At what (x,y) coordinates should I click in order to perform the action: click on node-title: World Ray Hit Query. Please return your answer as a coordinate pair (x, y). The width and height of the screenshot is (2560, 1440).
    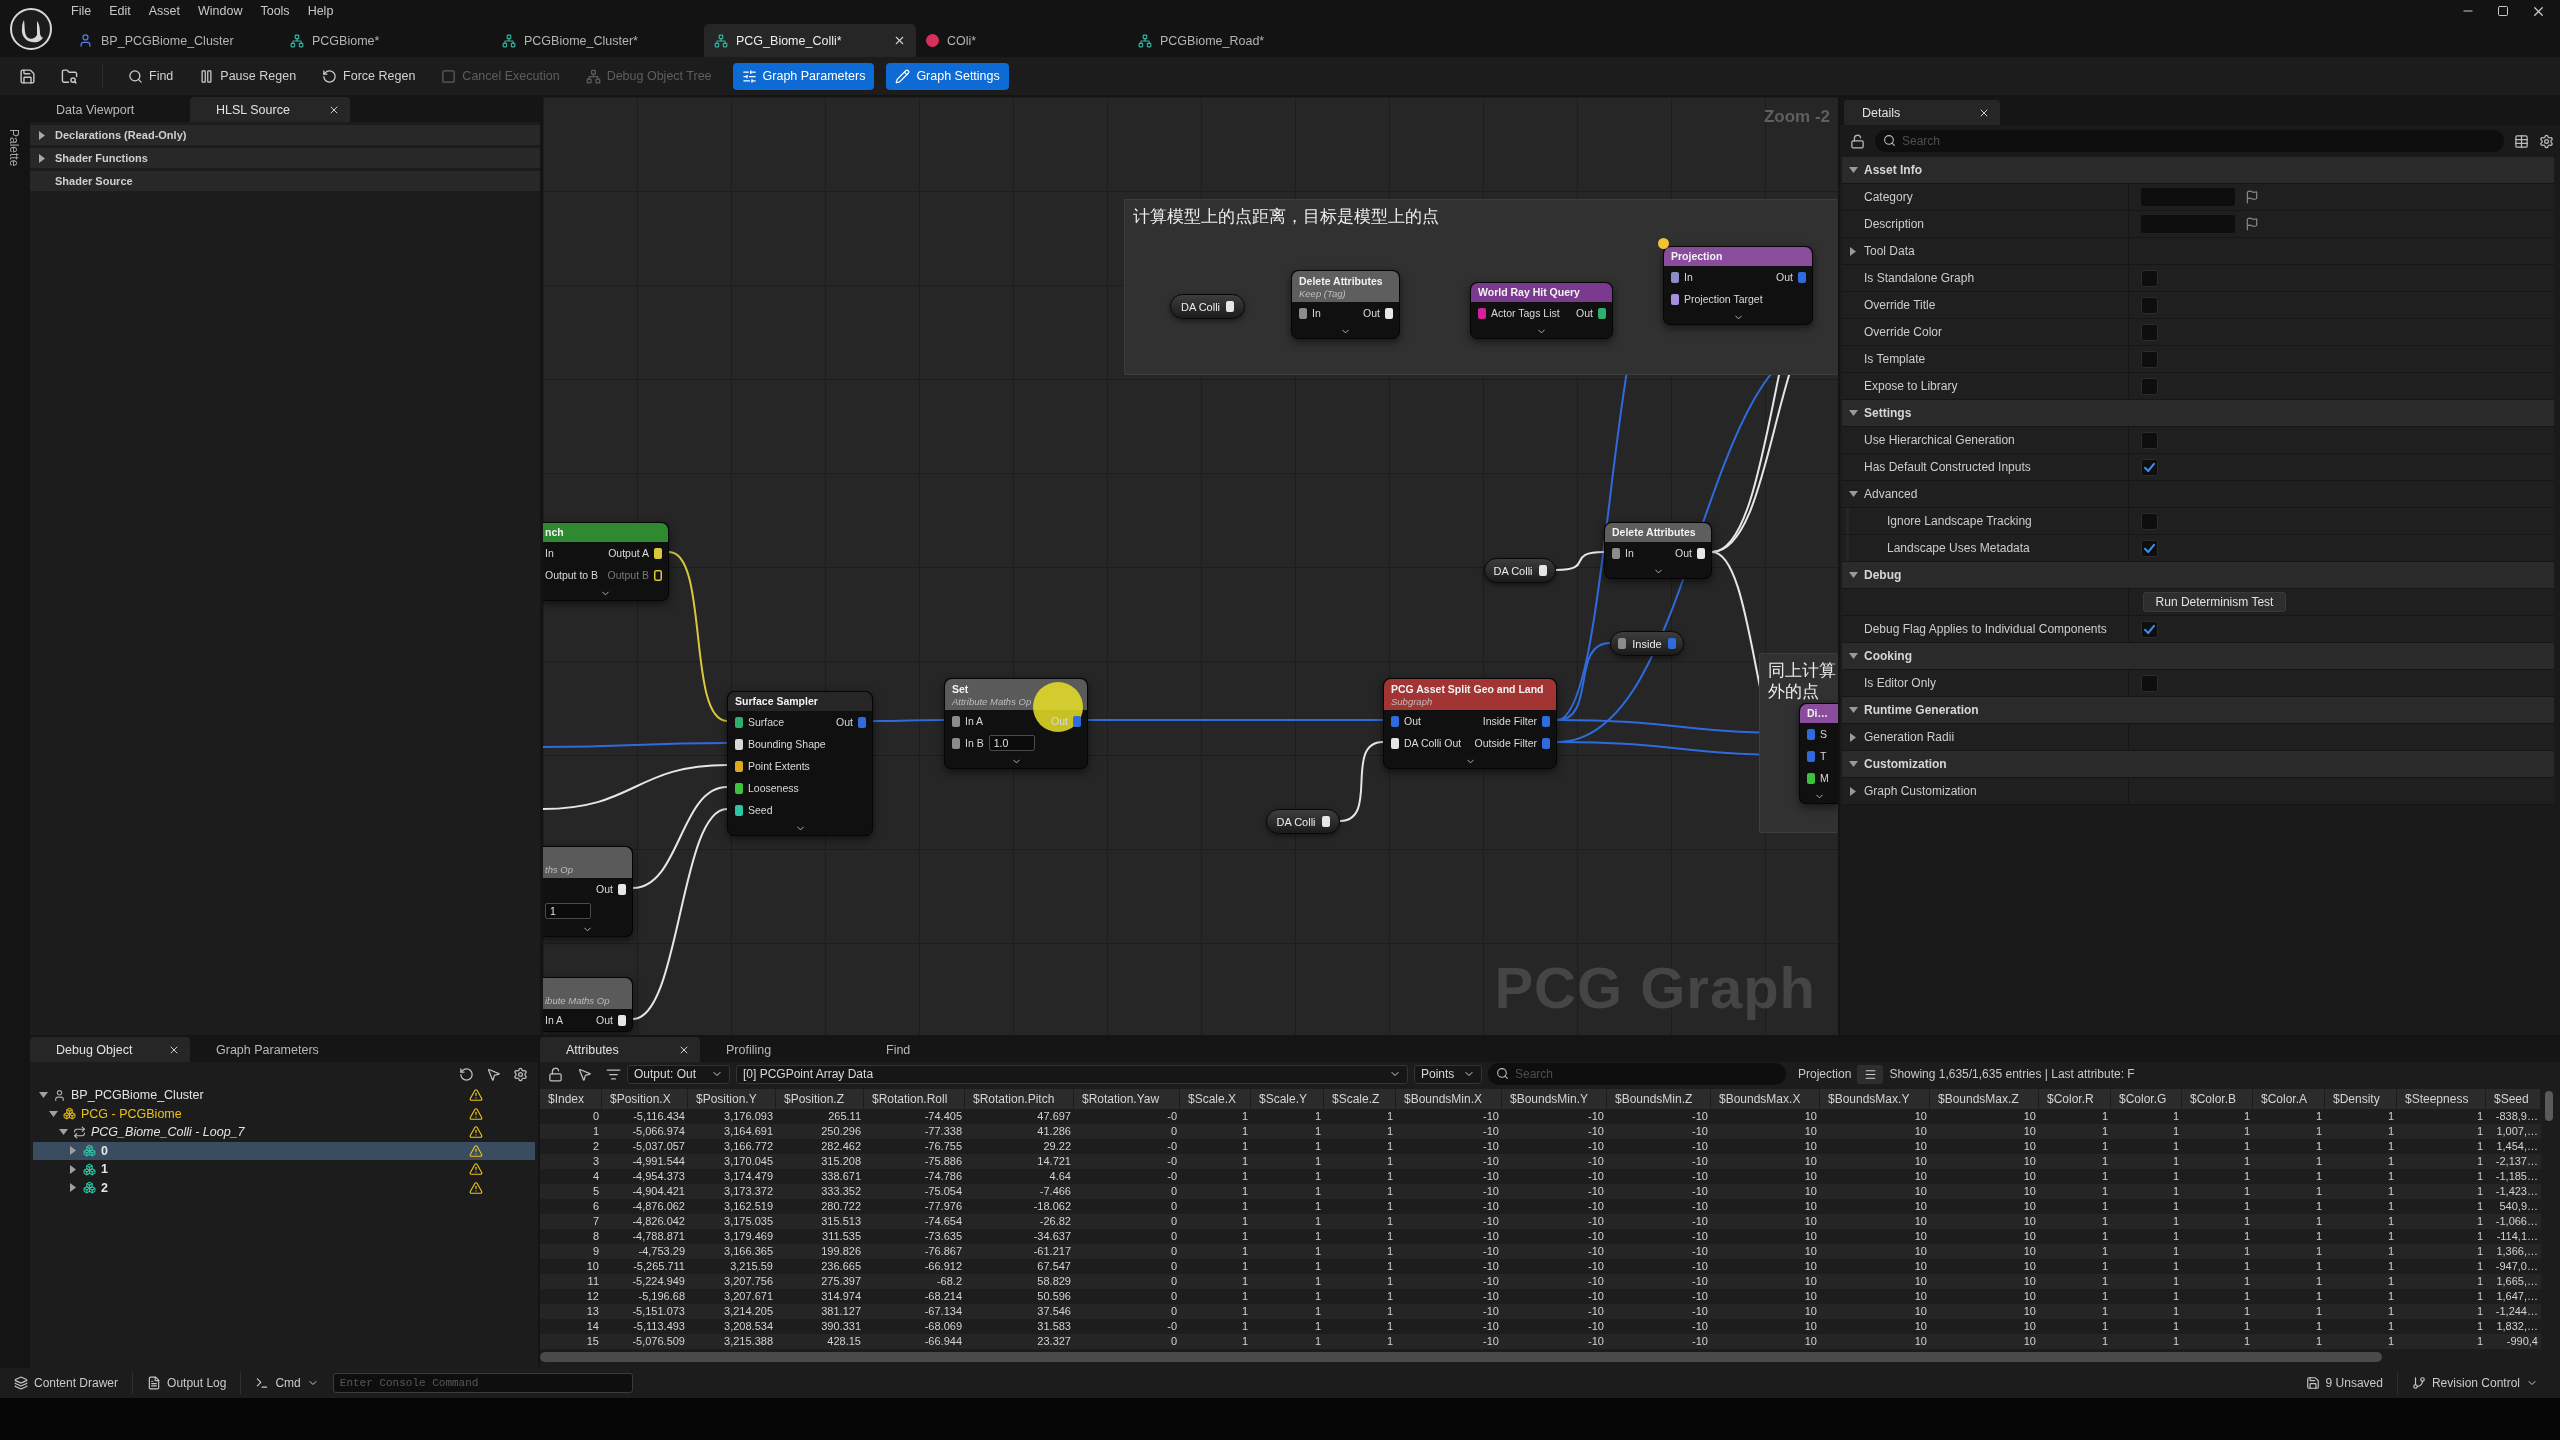
    Looking at the image, I should click on (1529, 292).